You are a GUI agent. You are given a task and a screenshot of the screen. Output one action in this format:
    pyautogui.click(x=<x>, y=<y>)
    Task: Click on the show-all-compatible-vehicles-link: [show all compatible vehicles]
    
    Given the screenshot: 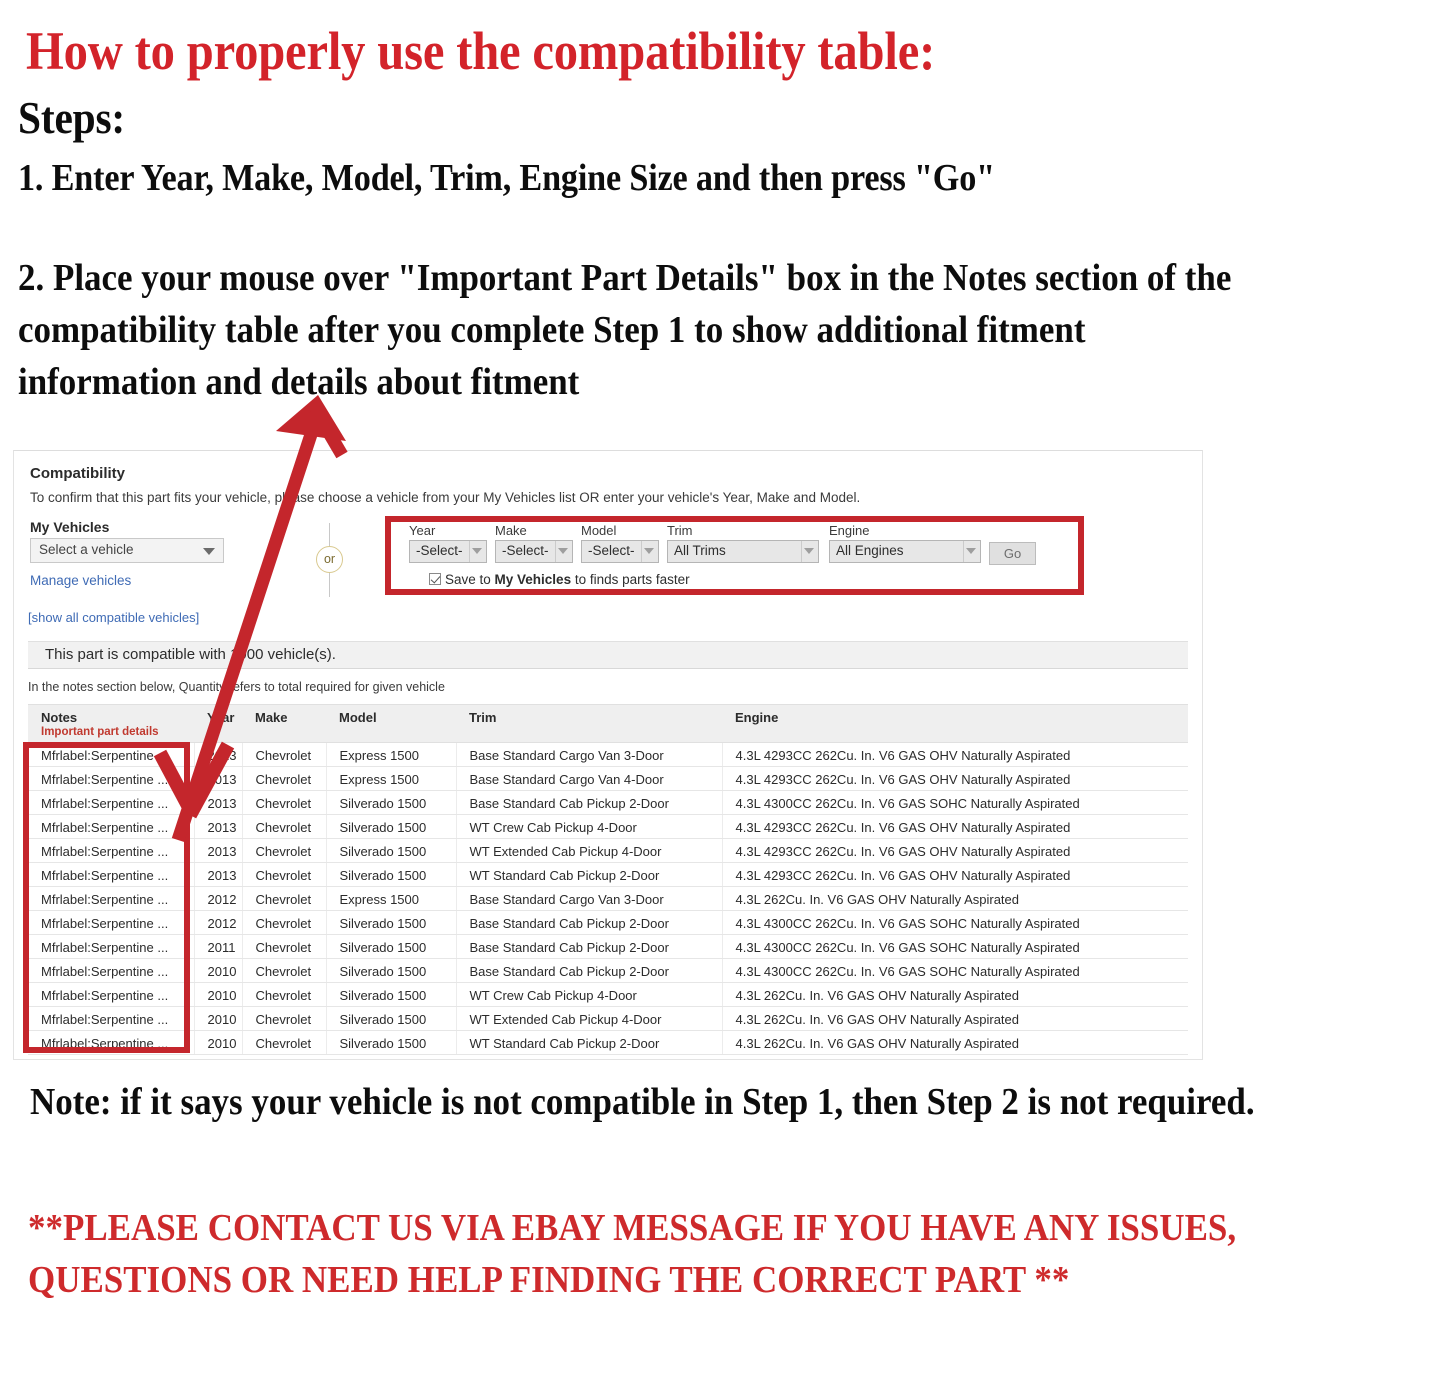 What is the action you would take?
    pyautogui.click(x=113, y=617)
    